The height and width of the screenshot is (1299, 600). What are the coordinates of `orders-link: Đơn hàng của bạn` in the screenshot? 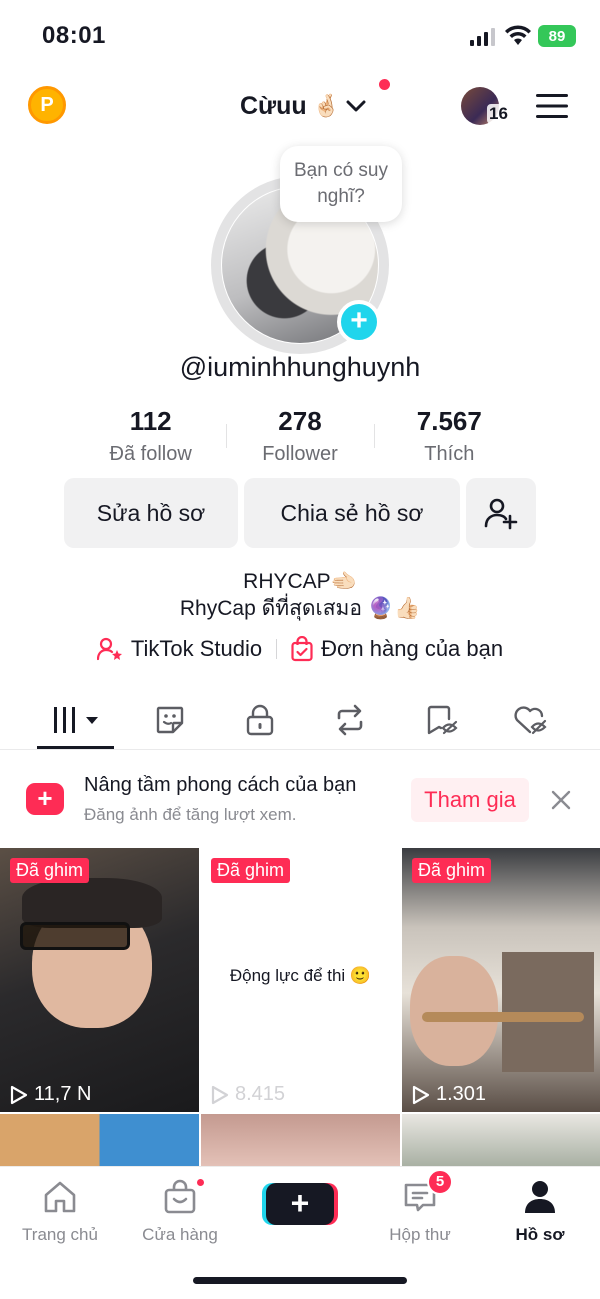 It's located at (397, 649).